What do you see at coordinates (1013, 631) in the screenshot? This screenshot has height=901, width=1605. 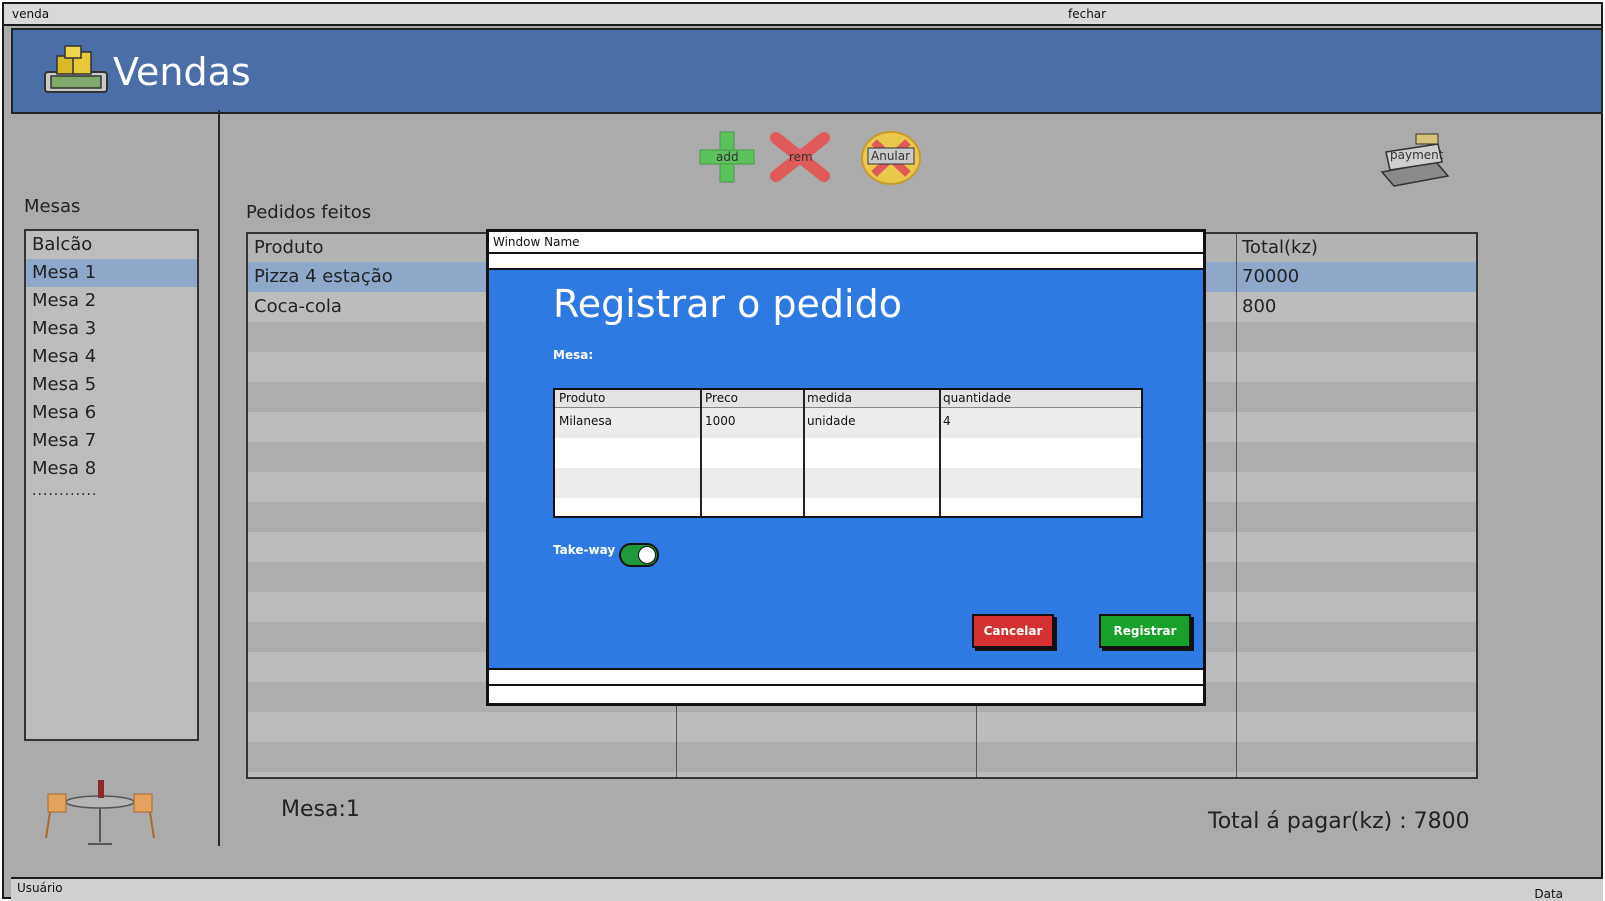 I see `cancel-button: Cancelar` at bounding box center [1013, 631].